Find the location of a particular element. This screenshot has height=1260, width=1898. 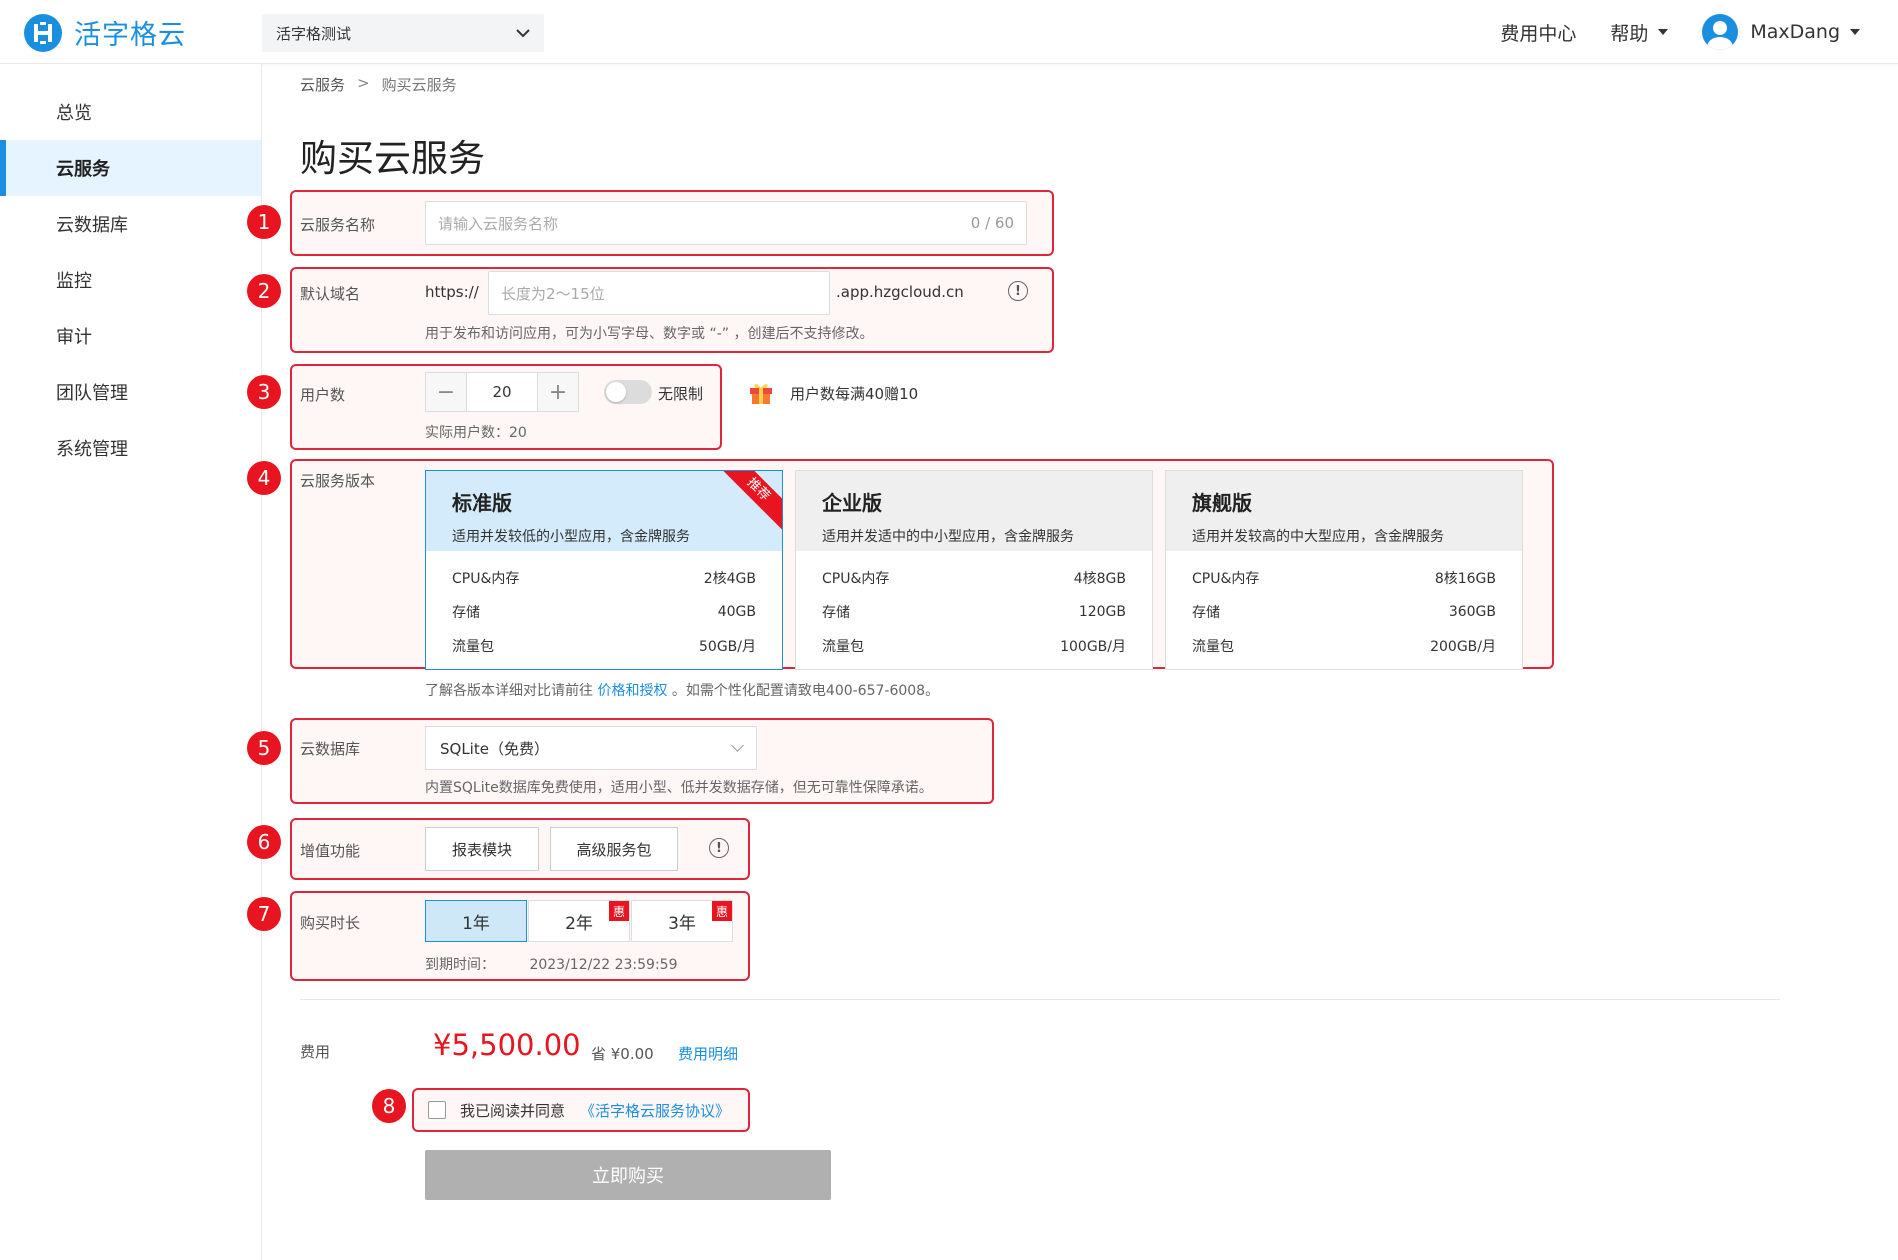

help-label: 帮助 is located at coordinates (1629, 33).